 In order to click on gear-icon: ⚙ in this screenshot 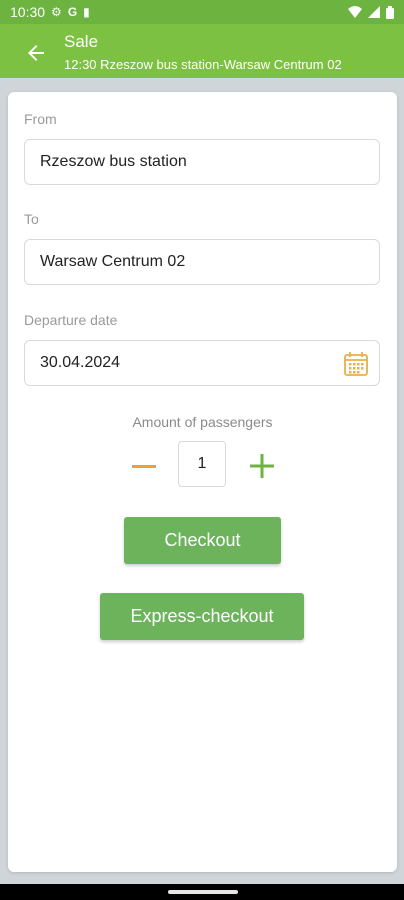, I will do `click(56, 12)`.